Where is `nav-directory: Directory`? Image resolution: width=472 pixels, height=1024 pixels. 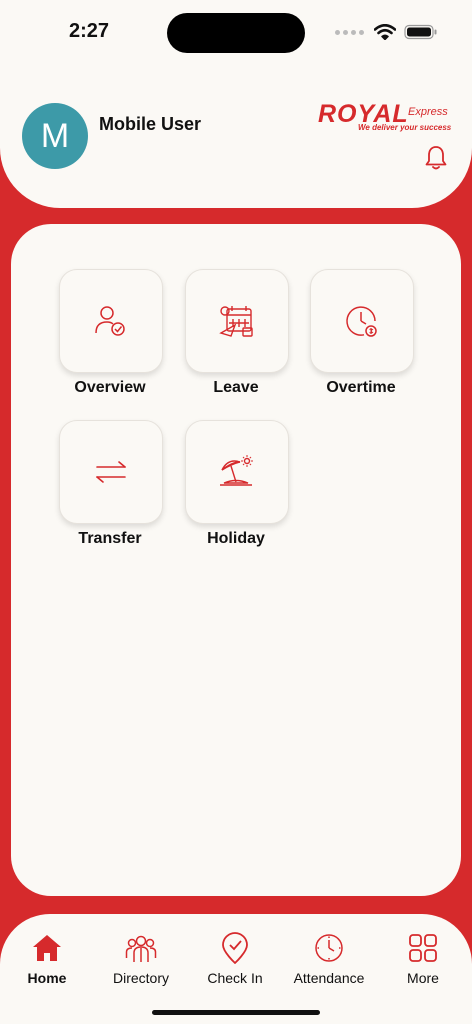 nav-directory: Directory is located at coordinates (141, 959).